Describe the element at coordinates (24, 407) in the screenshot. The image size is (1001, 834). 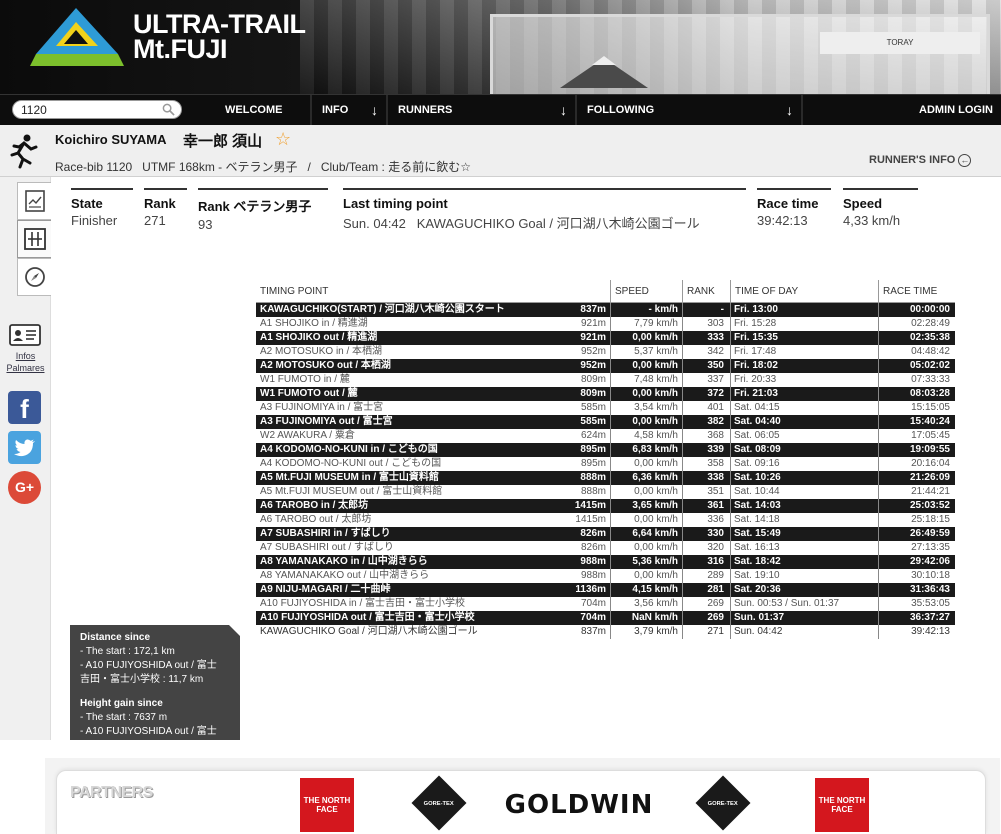
I see `facebook-icon: f` at that location.